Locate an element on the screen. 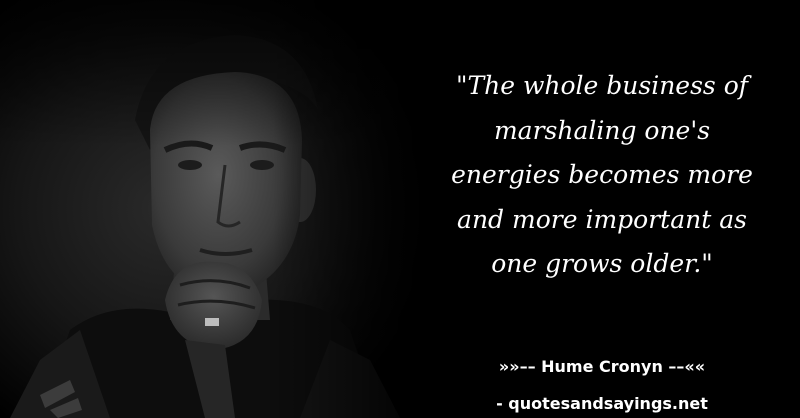 This screenshot has height=418, width=800. site-label: - quotesandsayings.net is located at coordinates (602, 403).